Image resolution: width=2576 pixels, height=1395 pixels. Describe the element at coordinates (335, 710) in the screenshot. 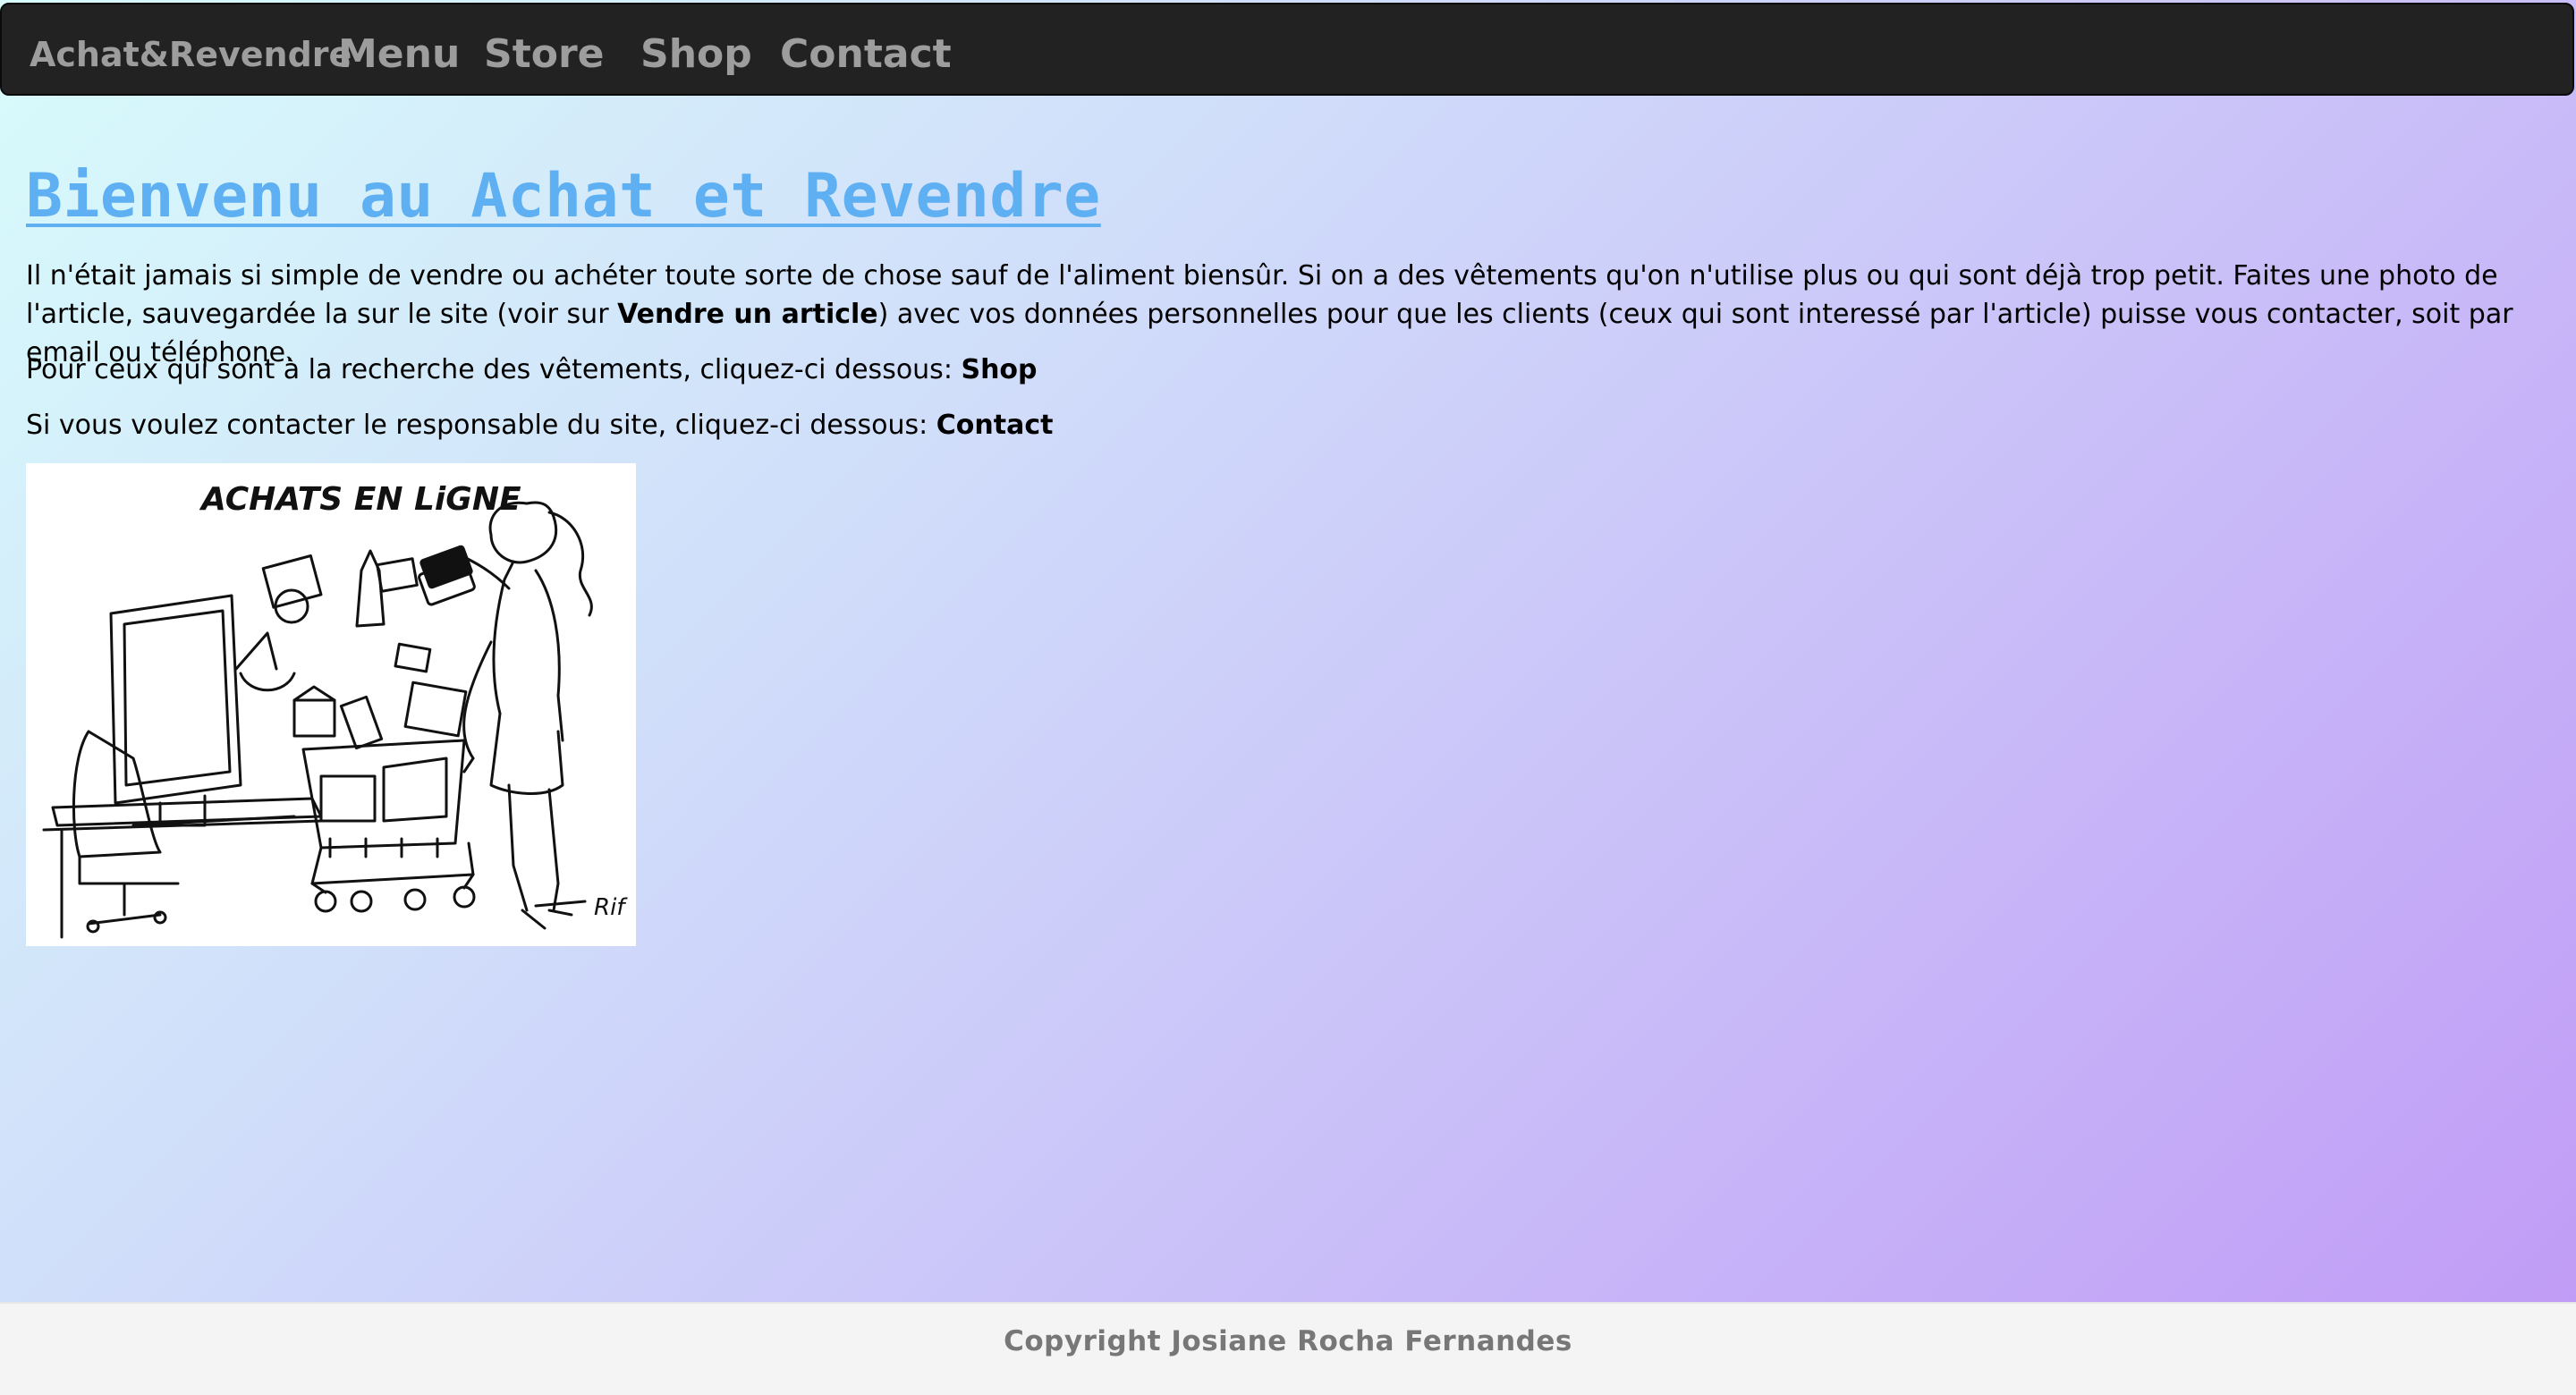

I see `illustration-drawing: ACHATS EN LiGNE Rif` at that location.